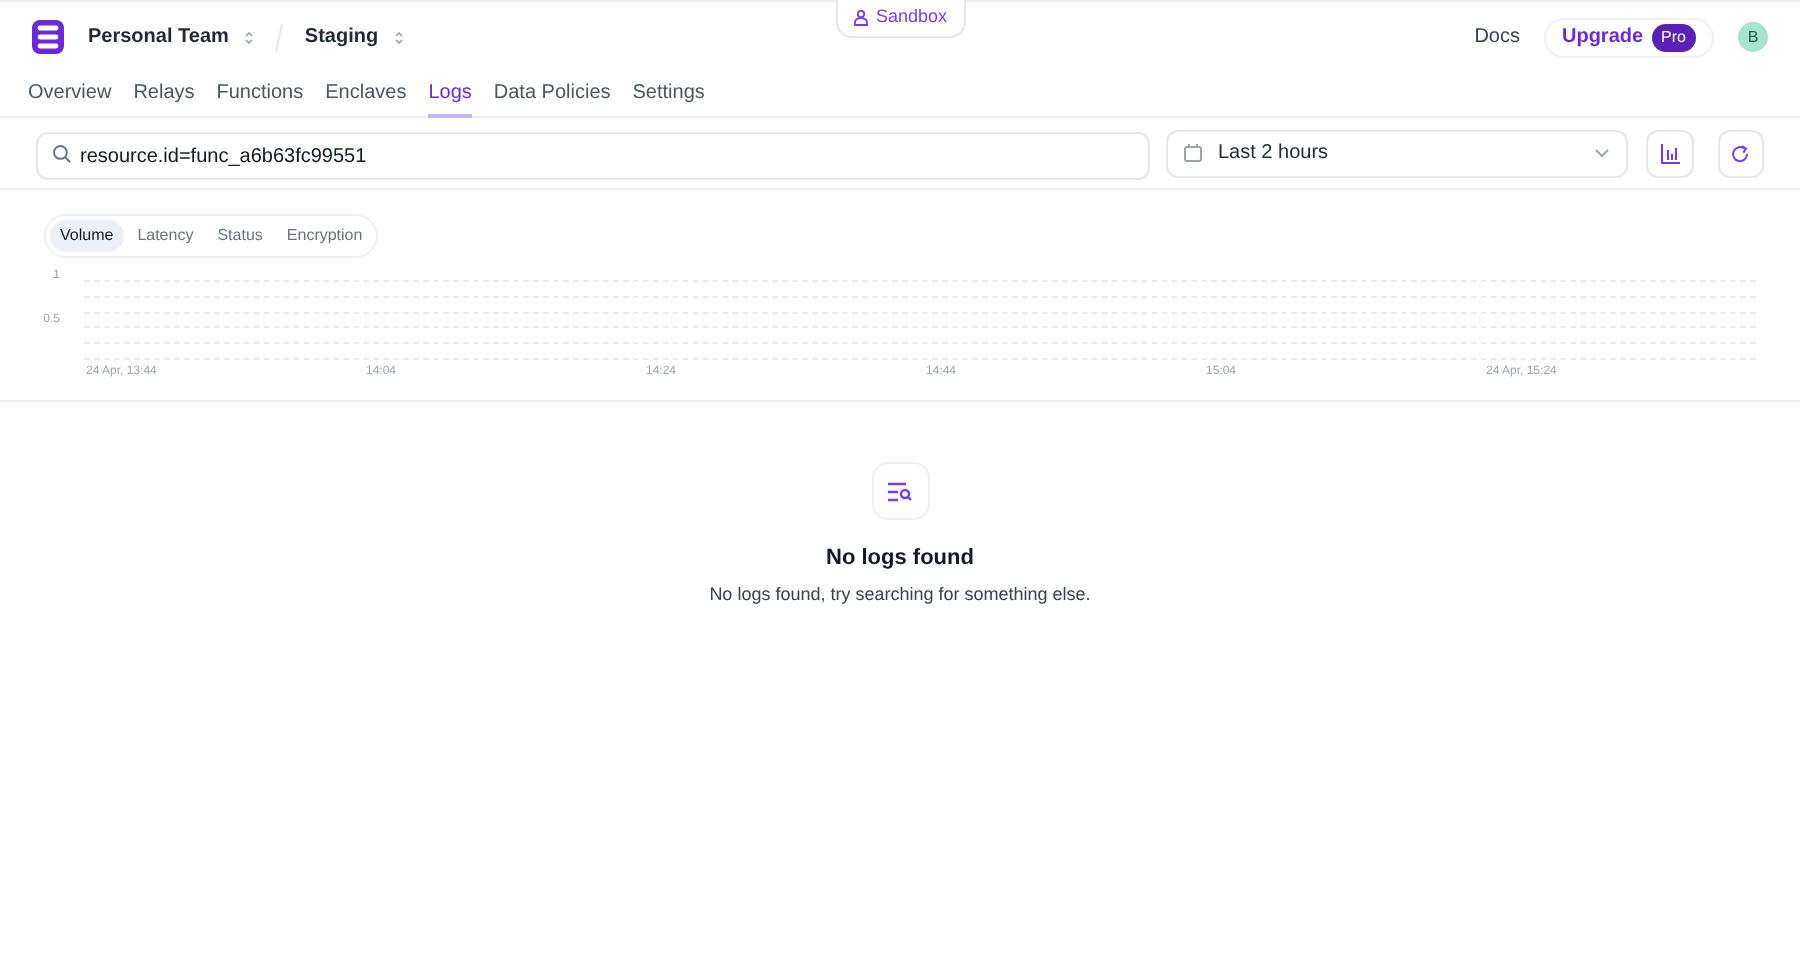 Image resolution: width=1800 pixels, height=968 pixels. What do you see at coordinates (900, 594) in the screenshot?
I see `empty-state-message: No logs found, try searching for something else.` at bounding box center [900, 594].